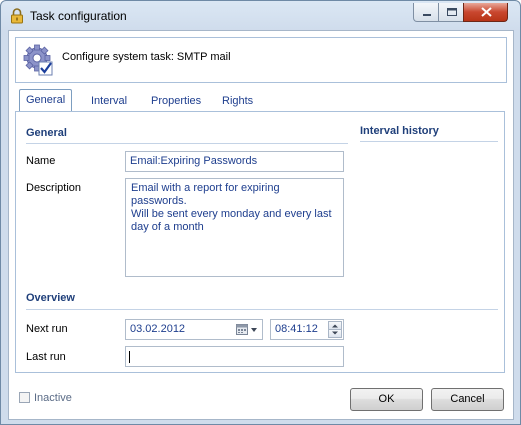 The width and height of the screenshot is (521, 425). Describe the element at coordinates (429, 141) in the screenshot. I see `interval-history-divider` at that location.